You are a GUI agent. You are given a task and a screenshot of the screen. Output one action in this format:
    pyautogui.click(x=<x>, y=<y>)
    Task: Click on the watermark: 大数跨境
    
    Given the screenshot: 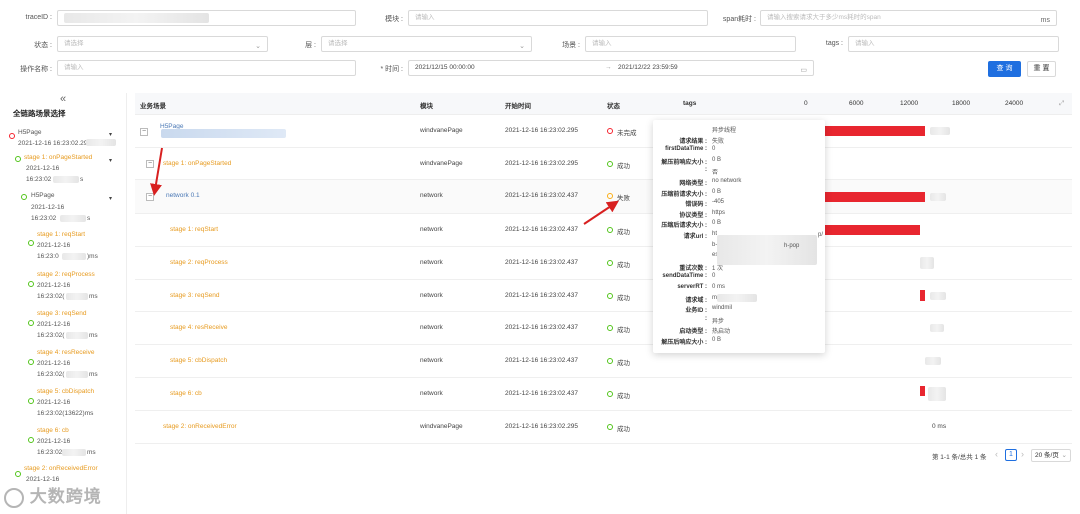 What is the action you would take?
    pyautogui.click(x=53, y=495)
    